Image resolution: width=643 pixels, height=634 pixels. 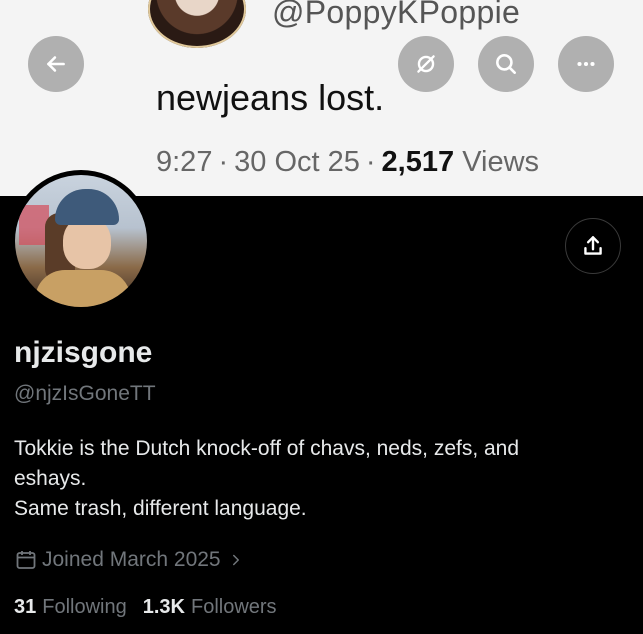 What do you see at coordinates (396, 15) in the screenshot?
I see `banner-tweet-handle: @PoppyKPoppie` at bounding box center [396, 15].